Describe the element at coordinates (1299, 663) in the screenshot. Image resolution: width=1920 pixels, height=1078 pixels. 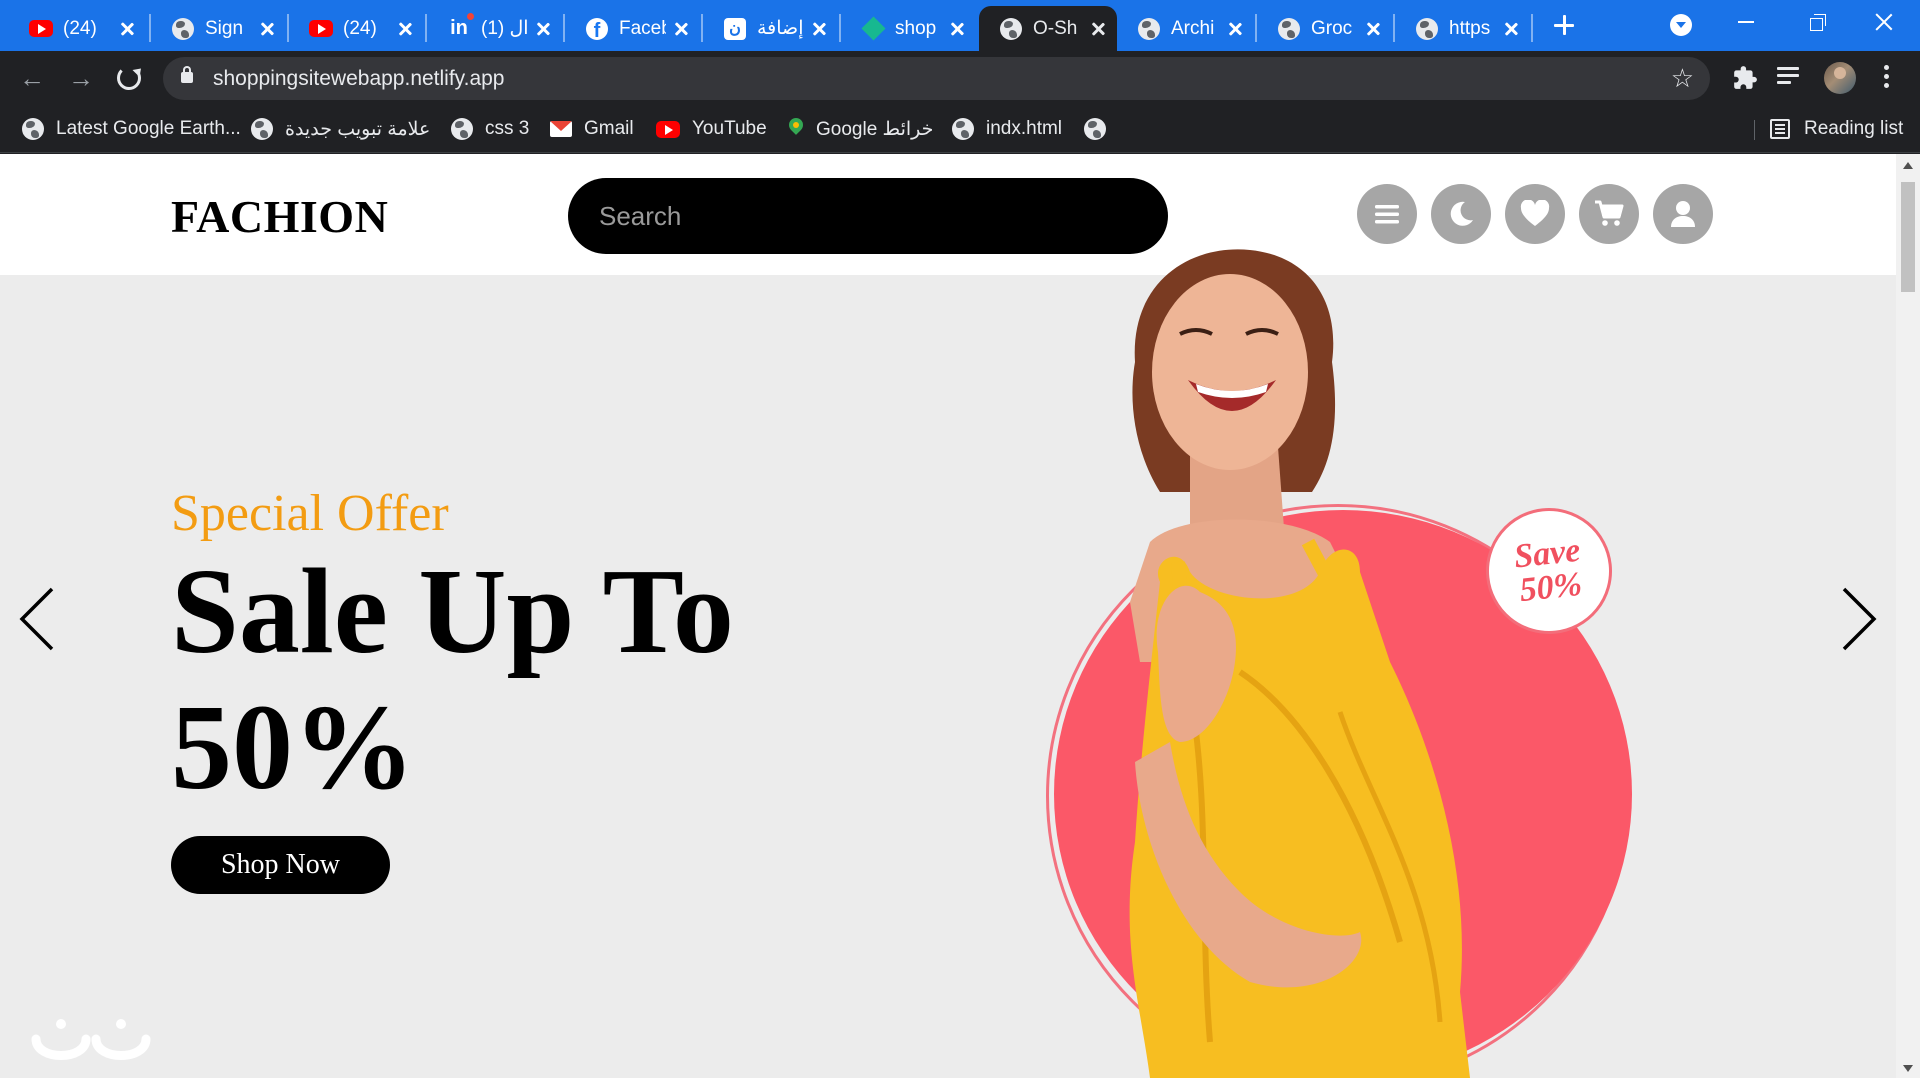
I see `hero-model-image` at that location.